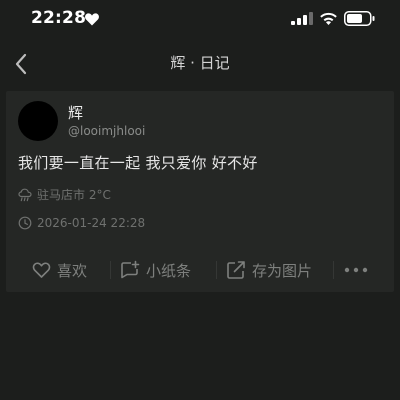 This screenshot has height=400, width=400. What do you see at coordinates (72, 270) in the screenshot?
I see `like-label: 喜欢` at bounding box center [72, 270].